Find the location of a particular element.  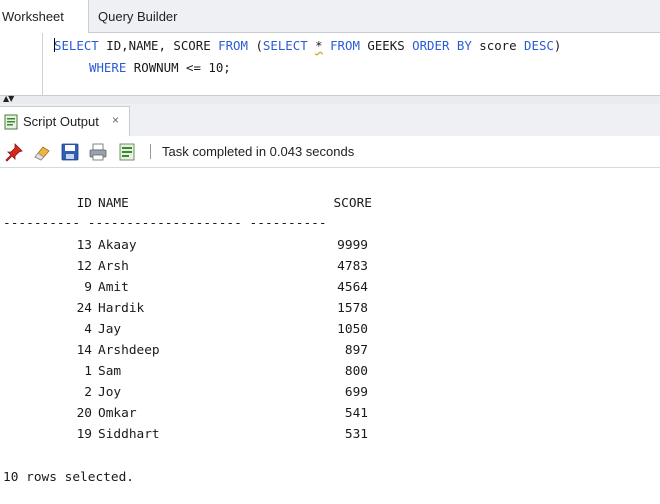

table-row: 2 Joy 699 is located at coordinates (226, 392).